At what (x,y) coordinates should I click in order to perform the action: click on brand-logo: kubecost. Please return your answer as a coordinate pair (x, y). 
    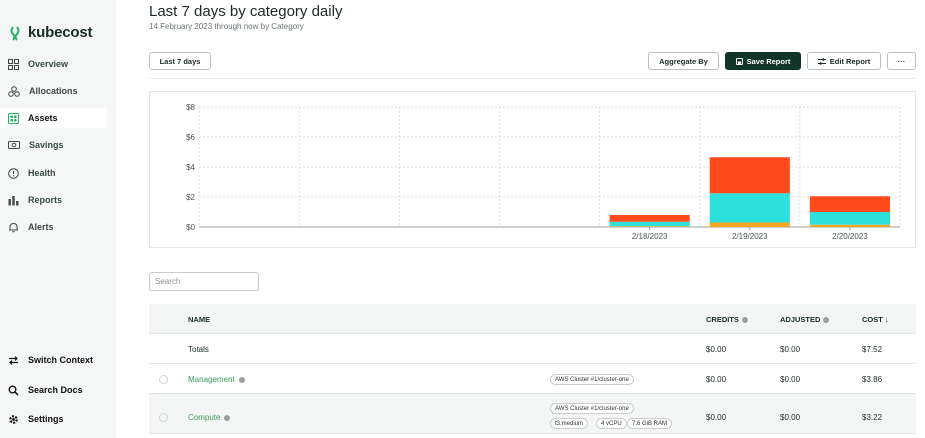
    Looking at the image, I should click on (50, 32).